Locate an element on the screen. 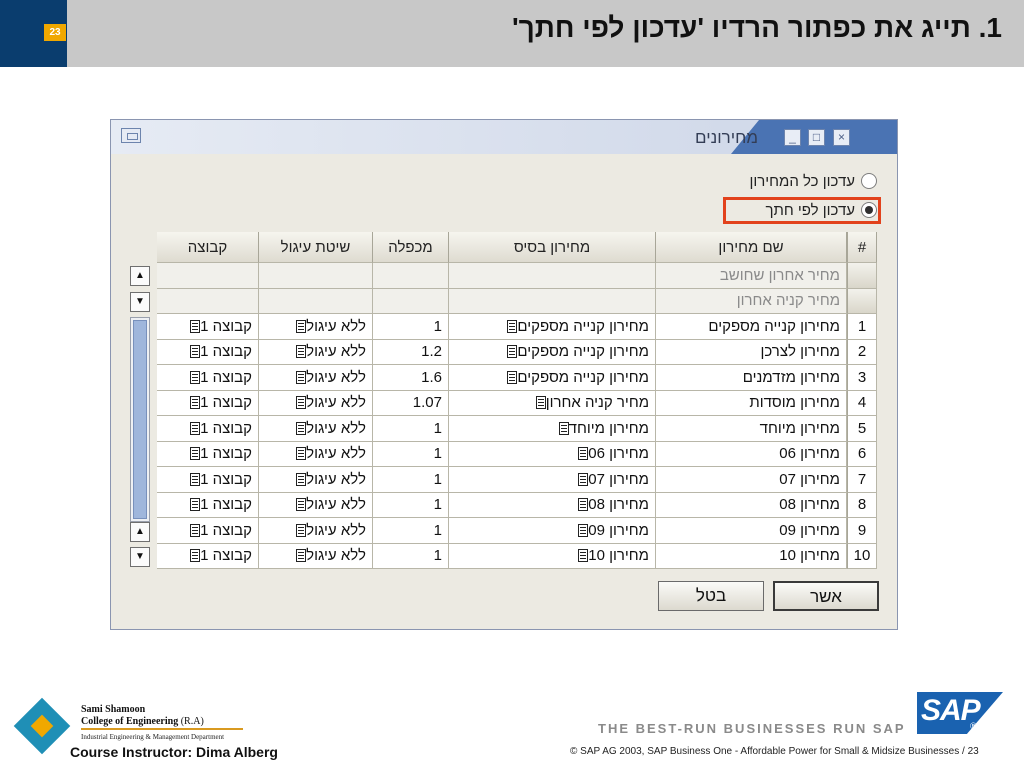 The width and height of the screenshot is (1024, 768). cell-name: מחירון 09 is located at coordinates (751, 531).